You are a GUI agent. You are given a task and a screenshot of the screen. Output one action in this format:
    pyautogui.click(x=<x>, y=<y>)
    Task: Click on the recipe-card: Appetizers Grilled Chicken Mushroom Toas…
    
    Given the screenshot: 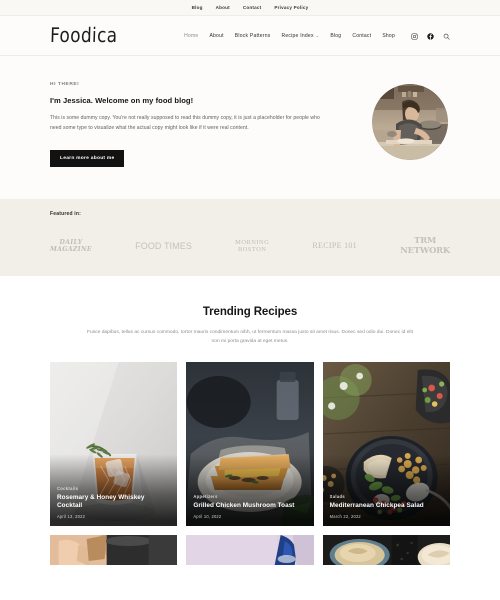 What is the action you would take?
    pyautogui.click(x=250, y=444)
    